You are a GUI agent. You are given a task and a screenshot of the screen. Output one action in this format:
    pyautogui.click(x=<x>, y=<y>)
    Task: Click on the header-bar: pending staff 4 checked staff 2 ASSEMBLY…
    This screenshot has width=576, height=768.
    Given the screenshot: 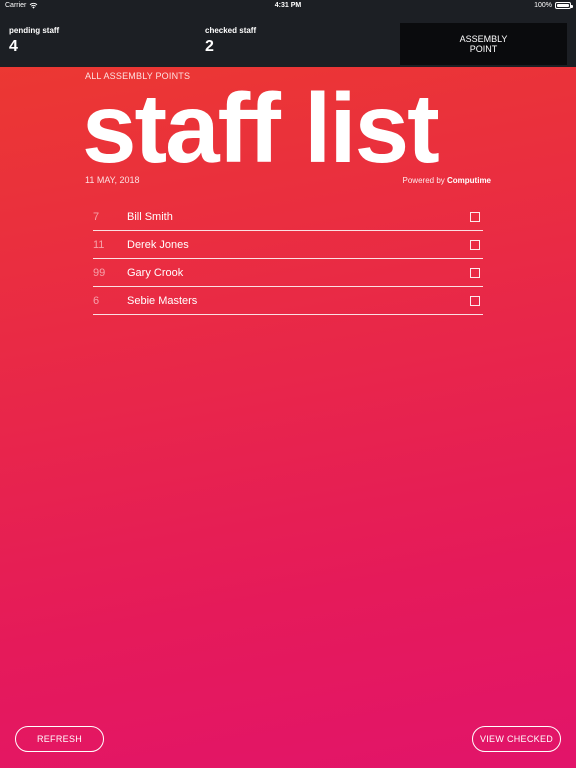 What is the action you would take?
    pyautogui.click(x=288, y=39)
    